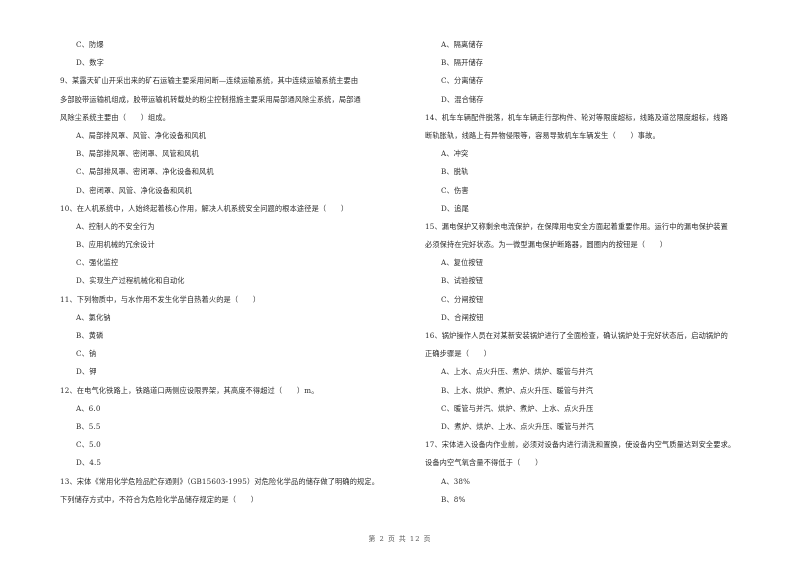 This screenshot has height=565, width=800. I want to click on answer-option: A、隔离储存, so click(462, 44).